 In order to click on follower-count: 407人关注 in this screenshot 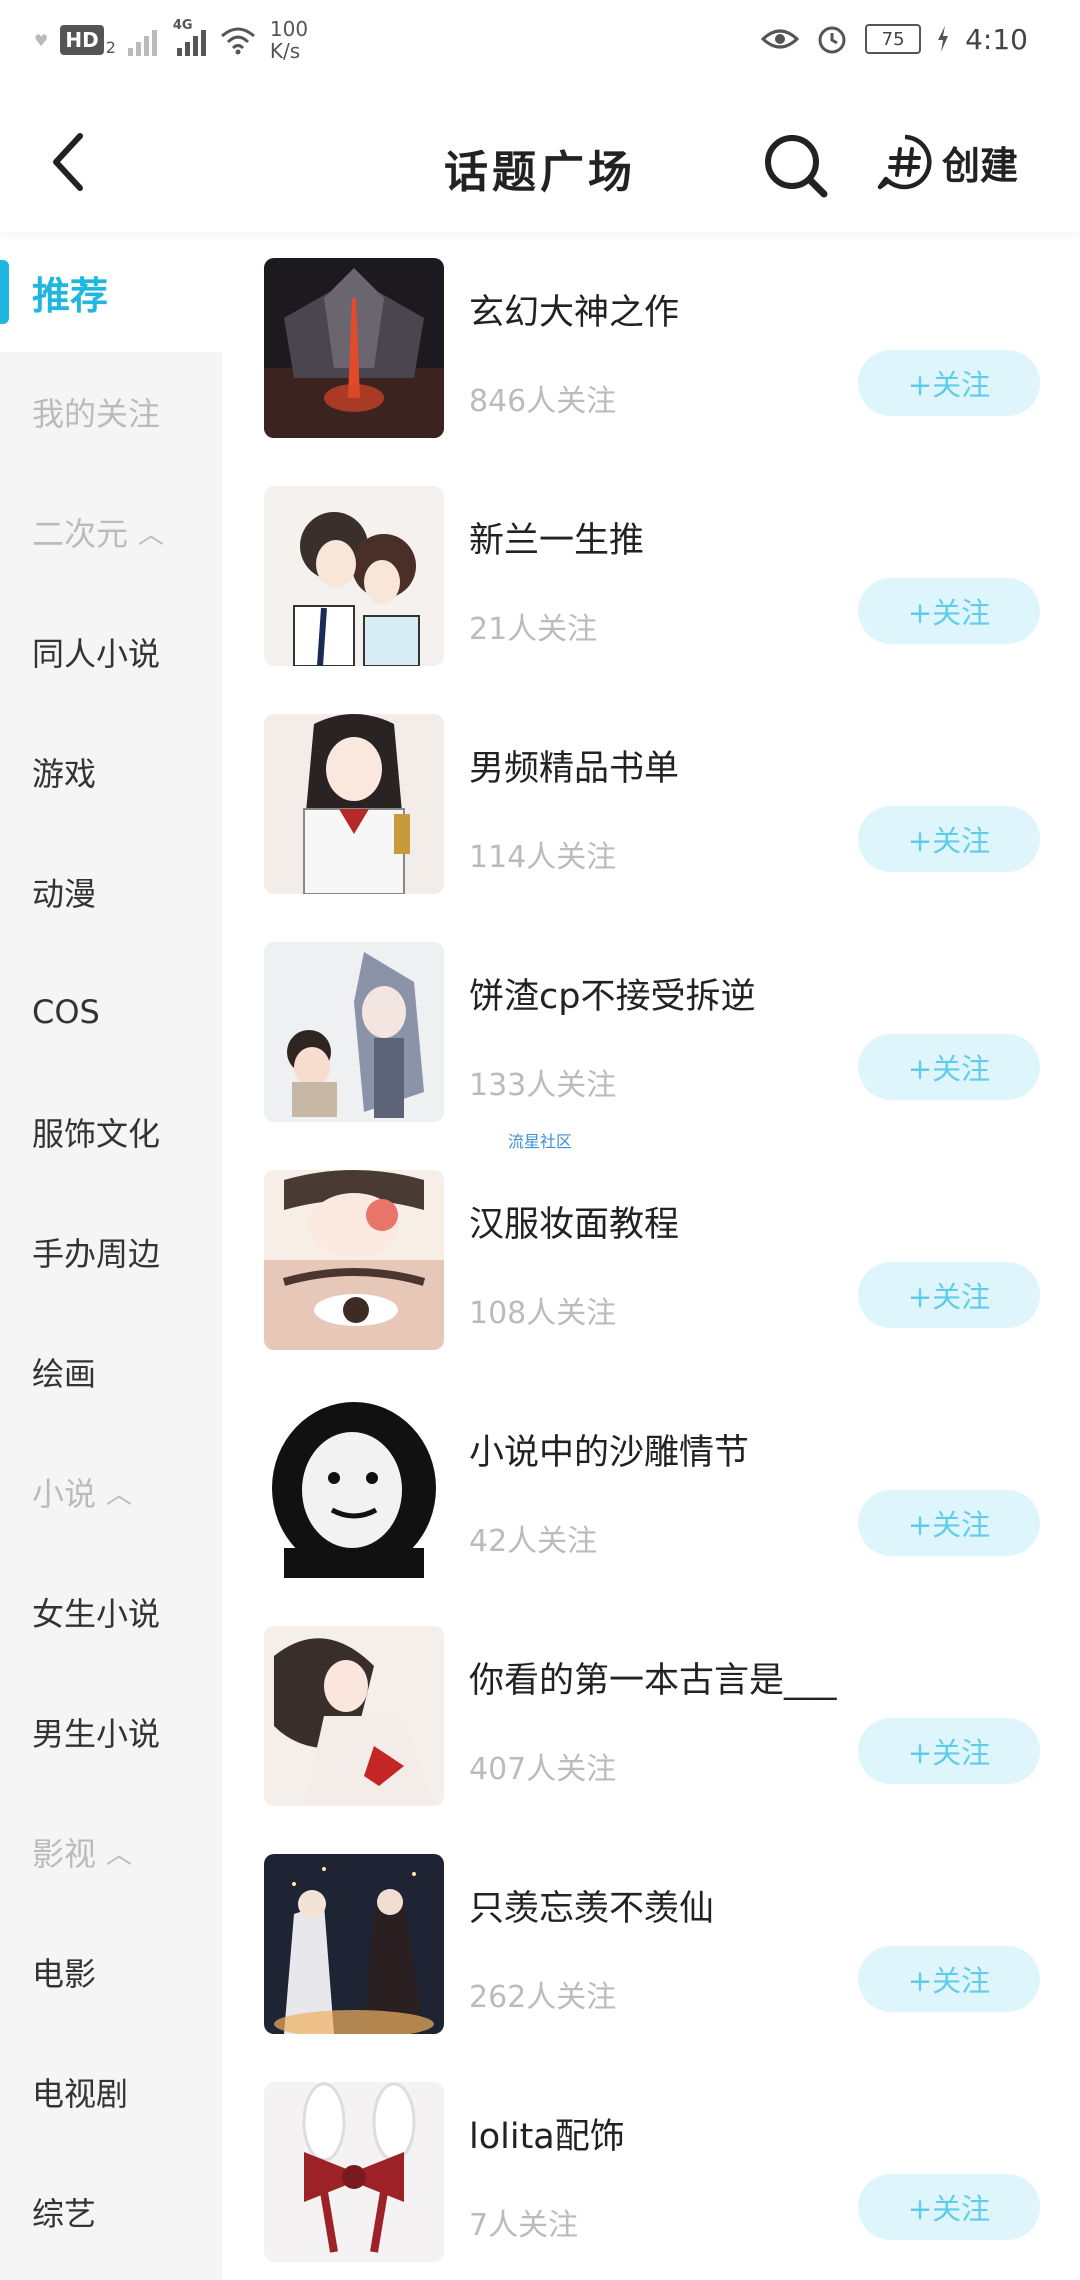, I will do `click(543, 1769)`.